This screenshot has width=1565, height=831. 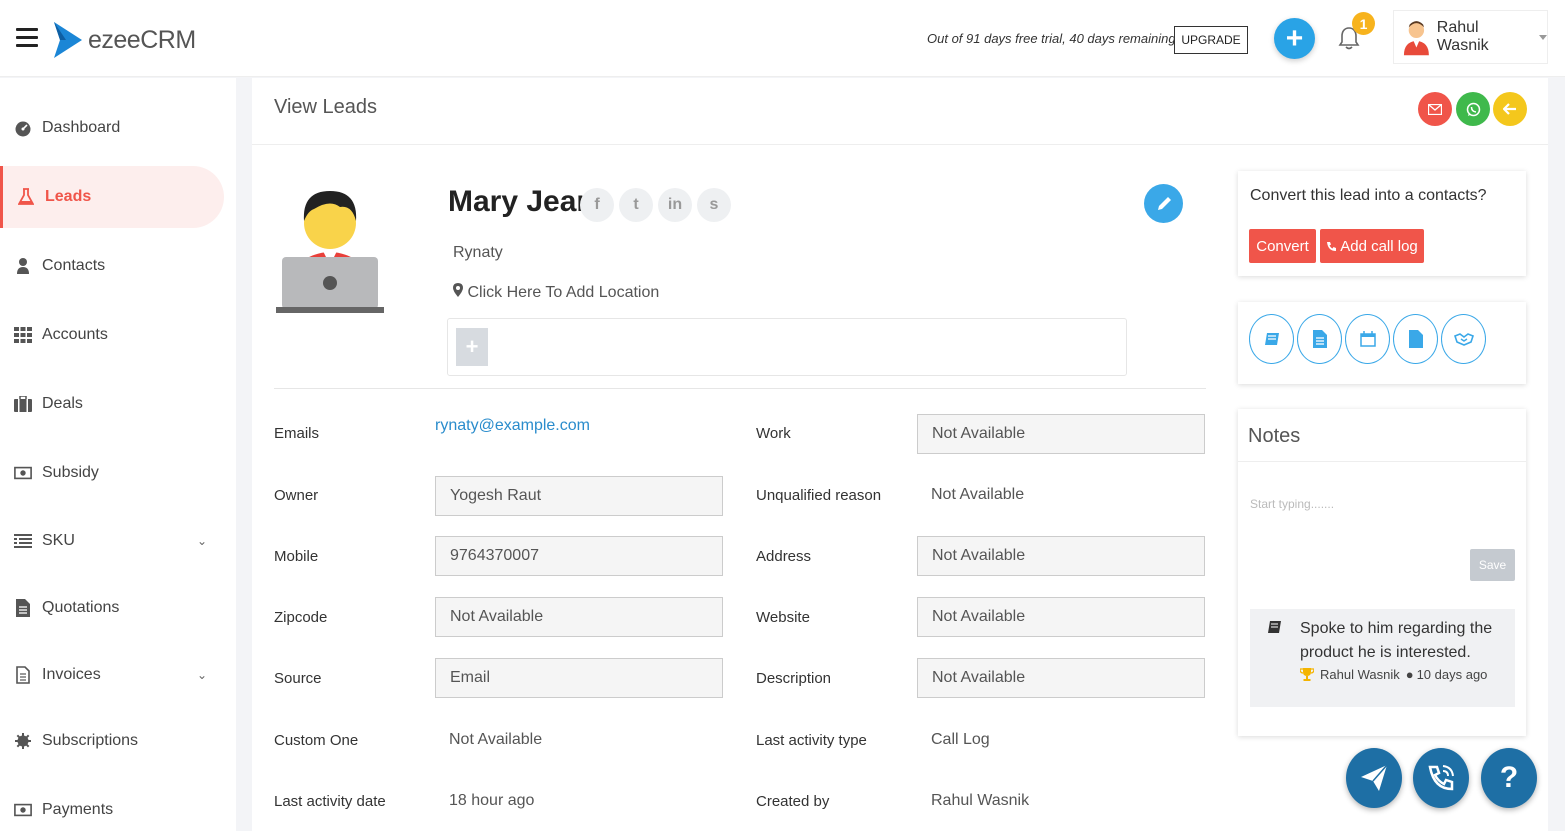 I want to click on quick-add-button: +, so click(x=1294, y=38).